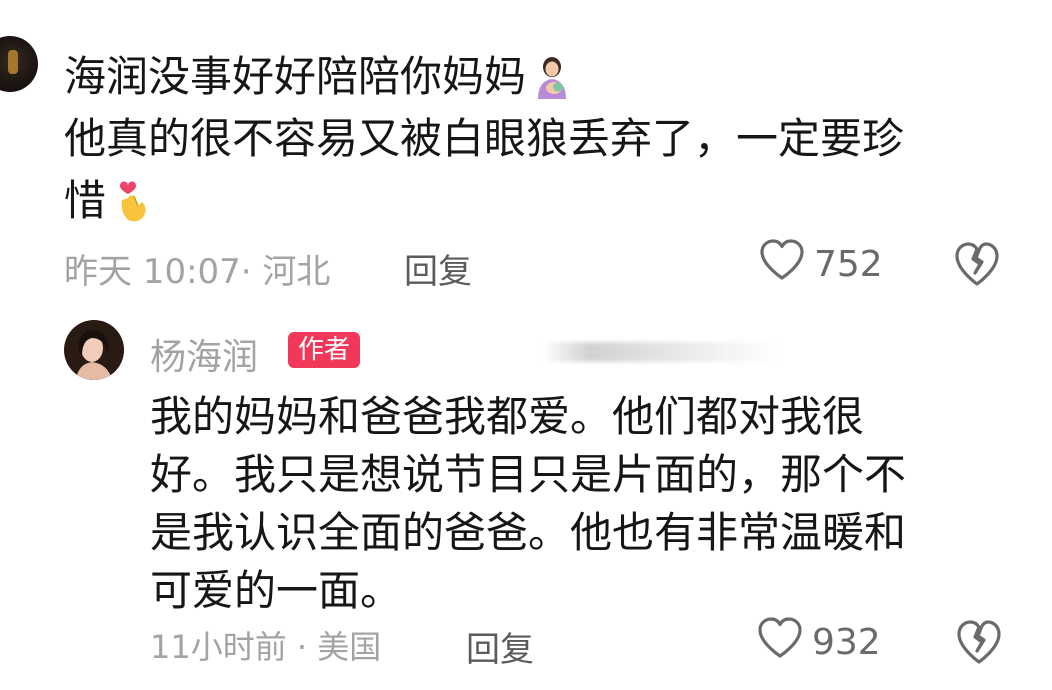  I want to click on reply-button: 回复, so click(438, 268).